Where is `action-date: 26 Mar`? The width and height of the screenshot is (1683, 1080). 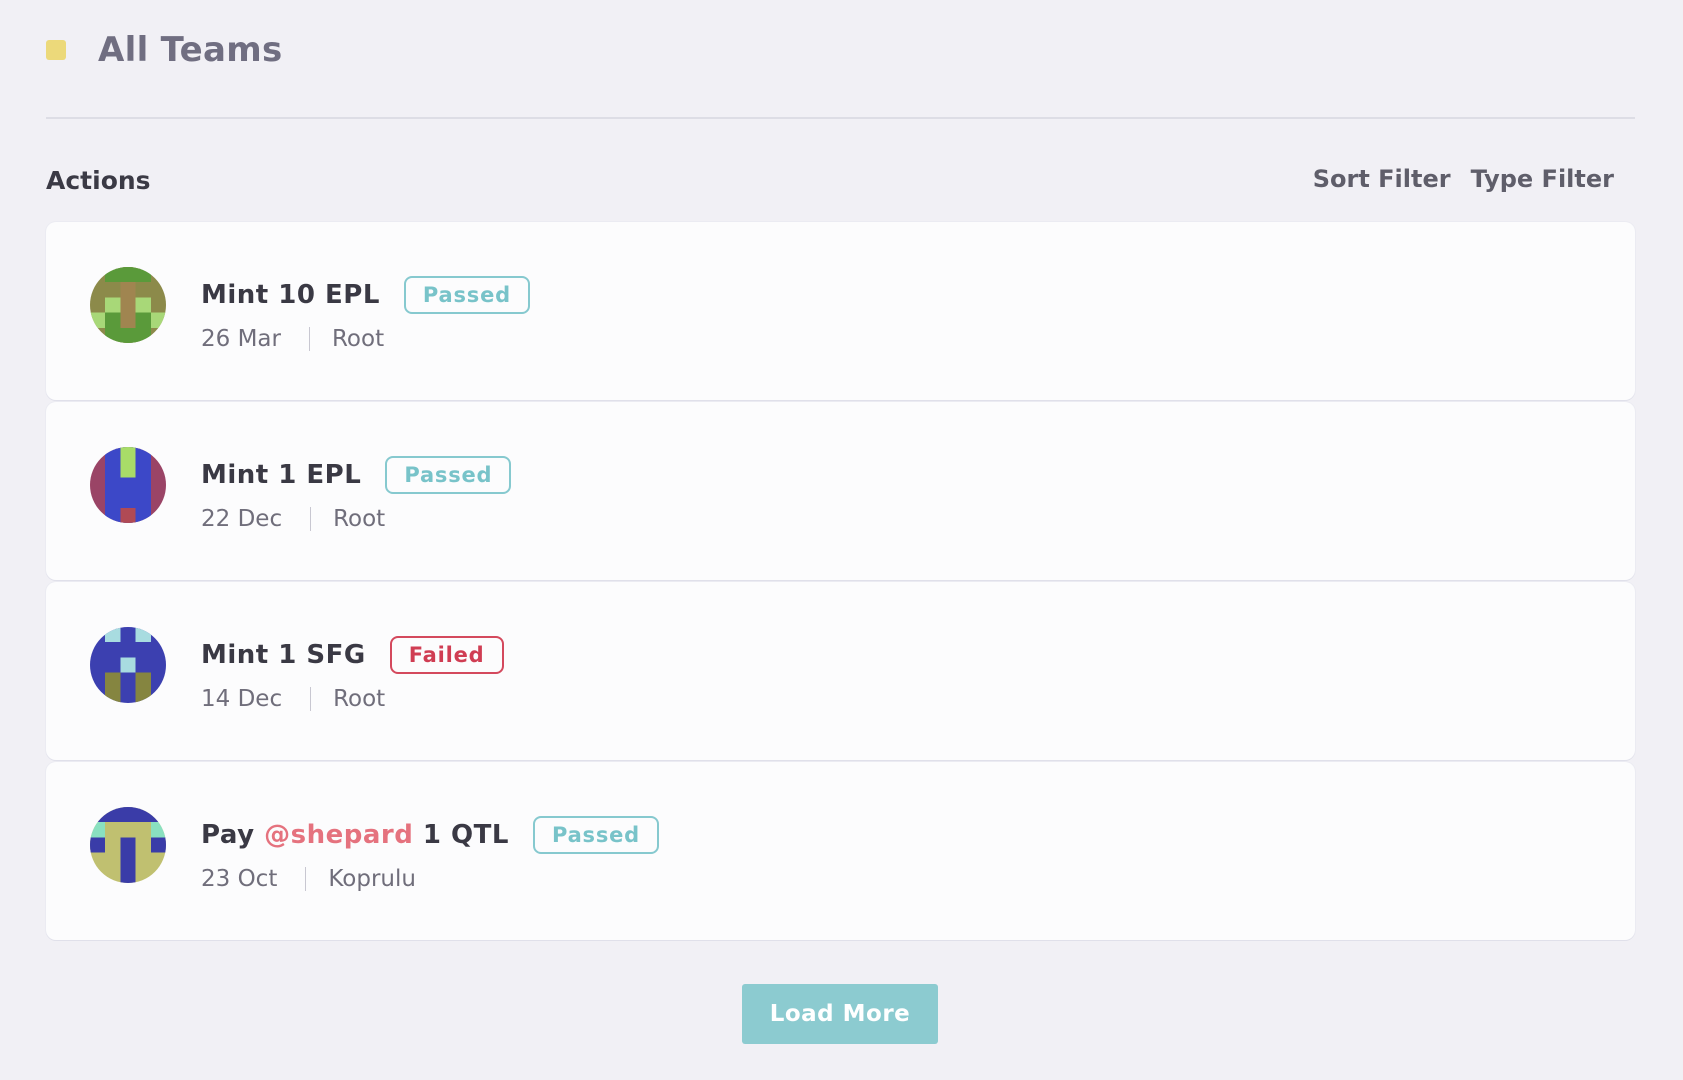
action-date: 26 Mar is located at coordinates (241, 339).